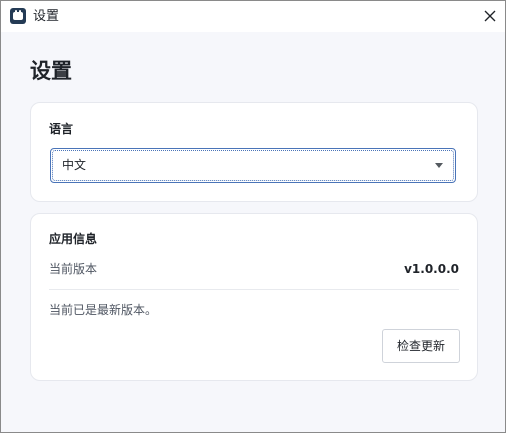 This screenshot has height=433, width=506. Describe the element at coordinates (46, 16) in the screenshot. I see `window-title: 设置` at that location.